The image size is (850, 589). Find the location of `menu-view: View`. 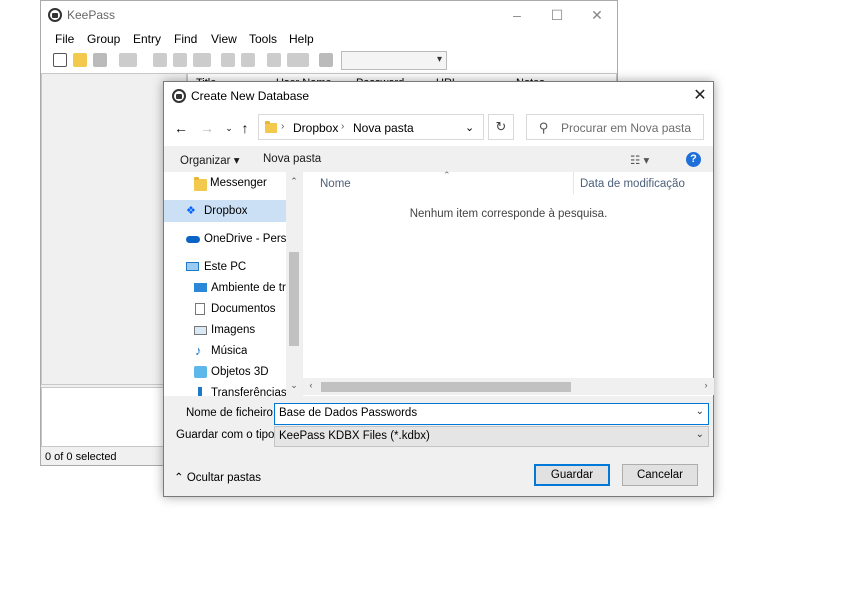

menu-view: View is located at coordinates (224, 39).